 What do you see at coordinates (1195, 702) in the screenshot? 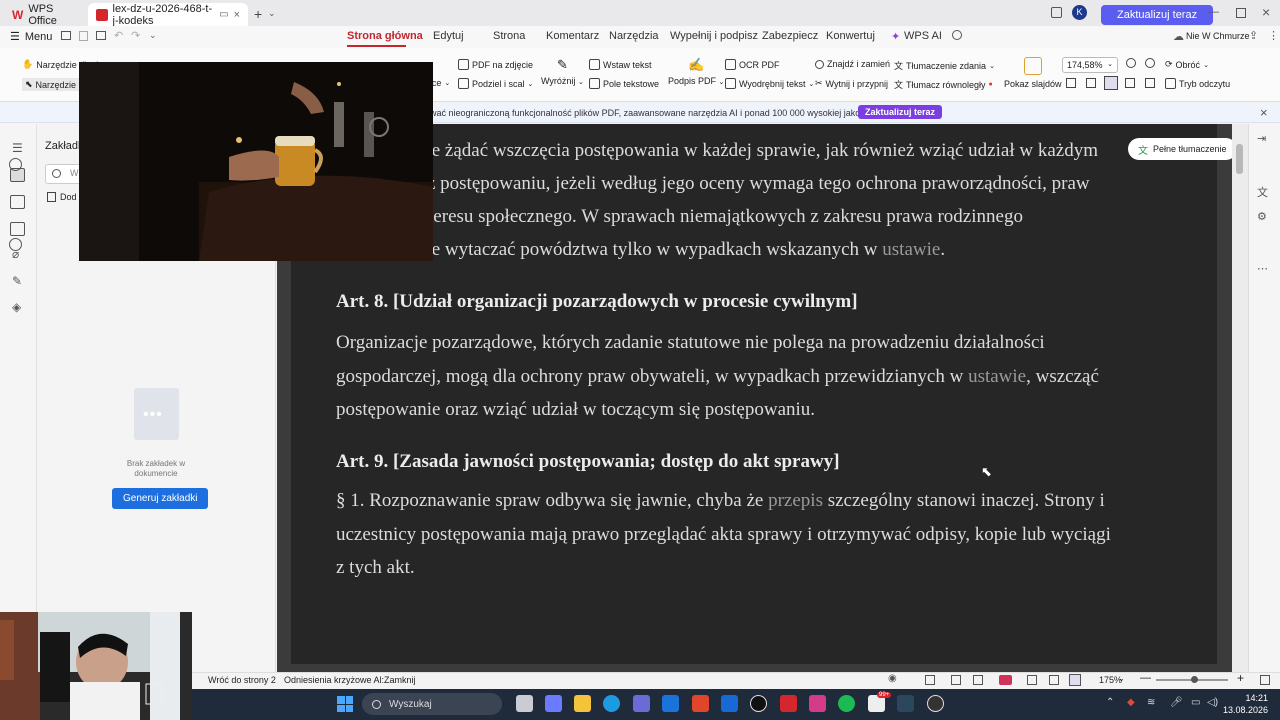
I see `display-icon: ▭` at bounding box center [1195, 702].